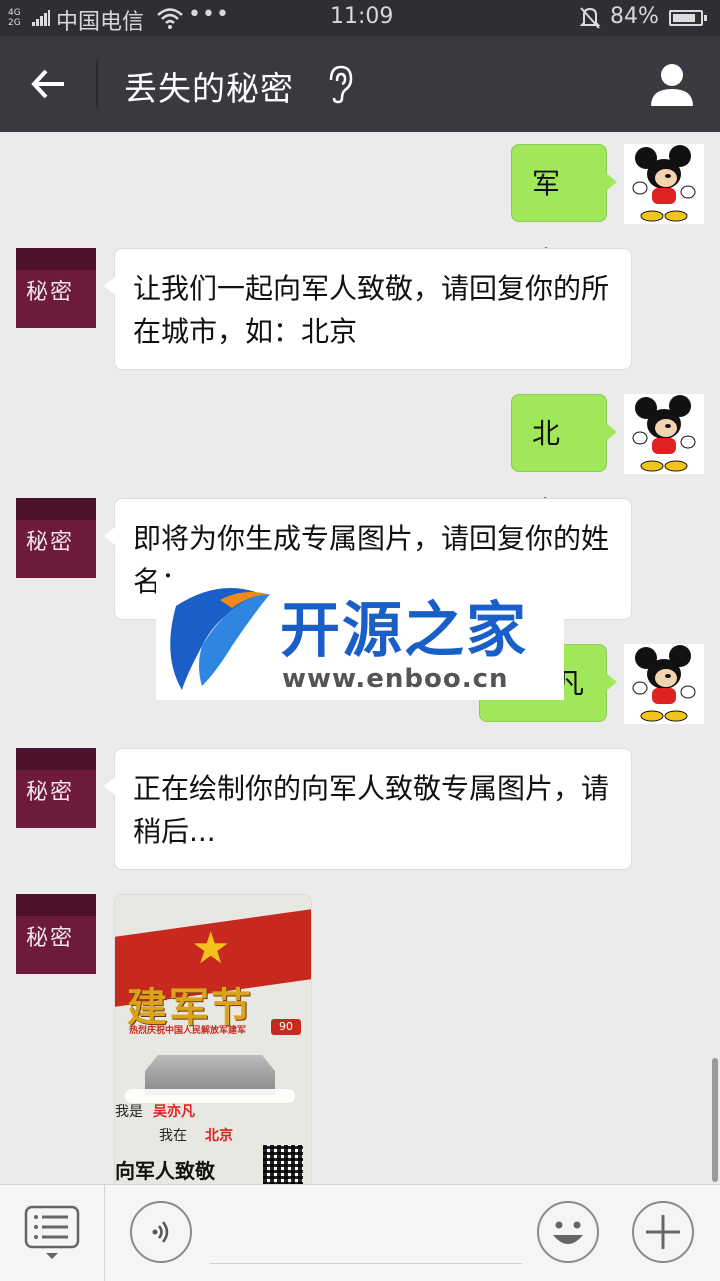  What do you see at coordinates (286, 1027) in the screenshot?
I see `anniversary-badge: 90` at bounding box center [286, 1027].